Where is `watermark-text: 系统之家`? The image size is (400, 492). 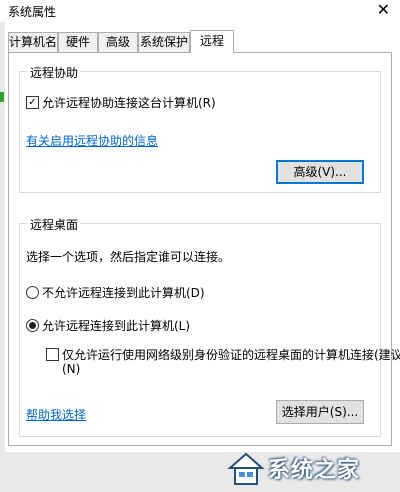 watermark-text: 系统之家 is located at coordinates (314, 470).